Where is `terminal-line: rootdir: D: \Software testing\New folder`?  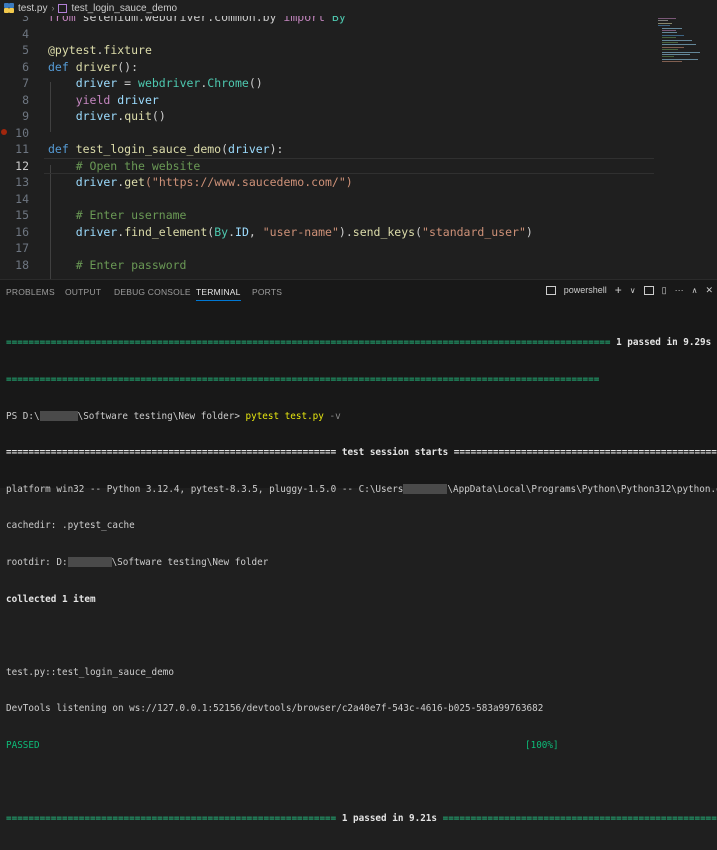
terminal-line: rootdir: D: \Software testing\New folder is located at coordinates (137, 562).